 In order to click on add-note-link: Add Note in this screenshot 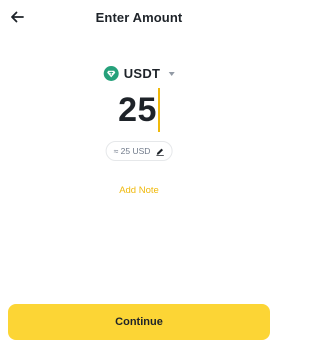, I will do `click(139, 190)`.